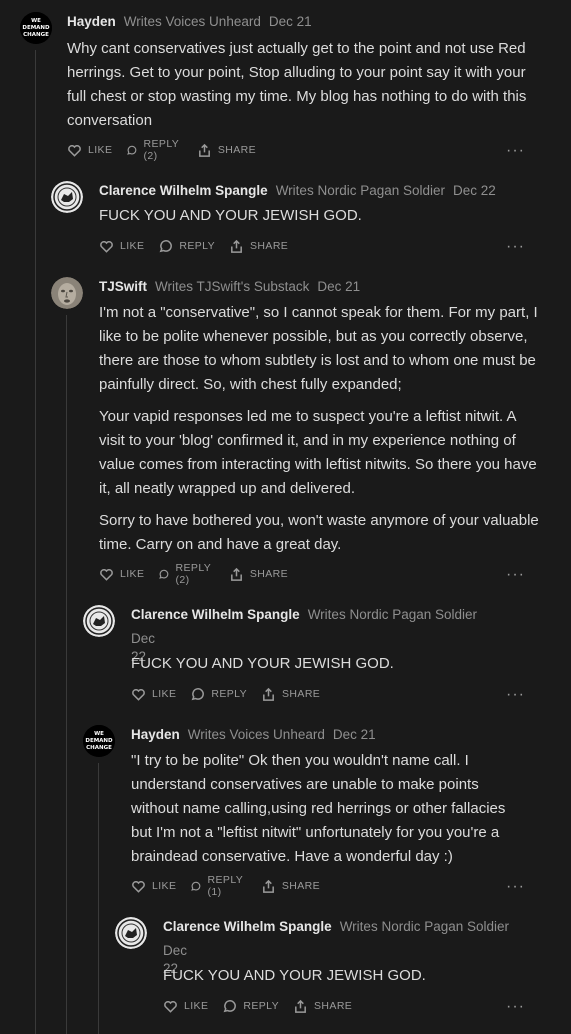 The height and width of the screenshot is (1034, 571). I want to click on thread-line, so click(98, 898).